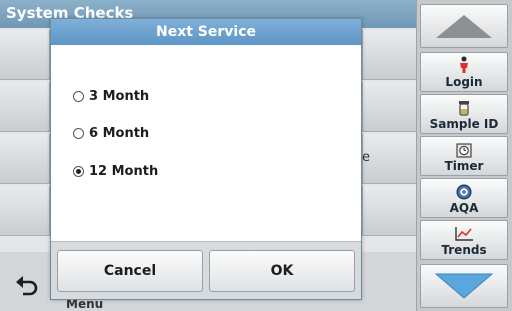 The height and width of the screenshot is (311, 512). I want to click on scroll-up-button, so click(464, 26).